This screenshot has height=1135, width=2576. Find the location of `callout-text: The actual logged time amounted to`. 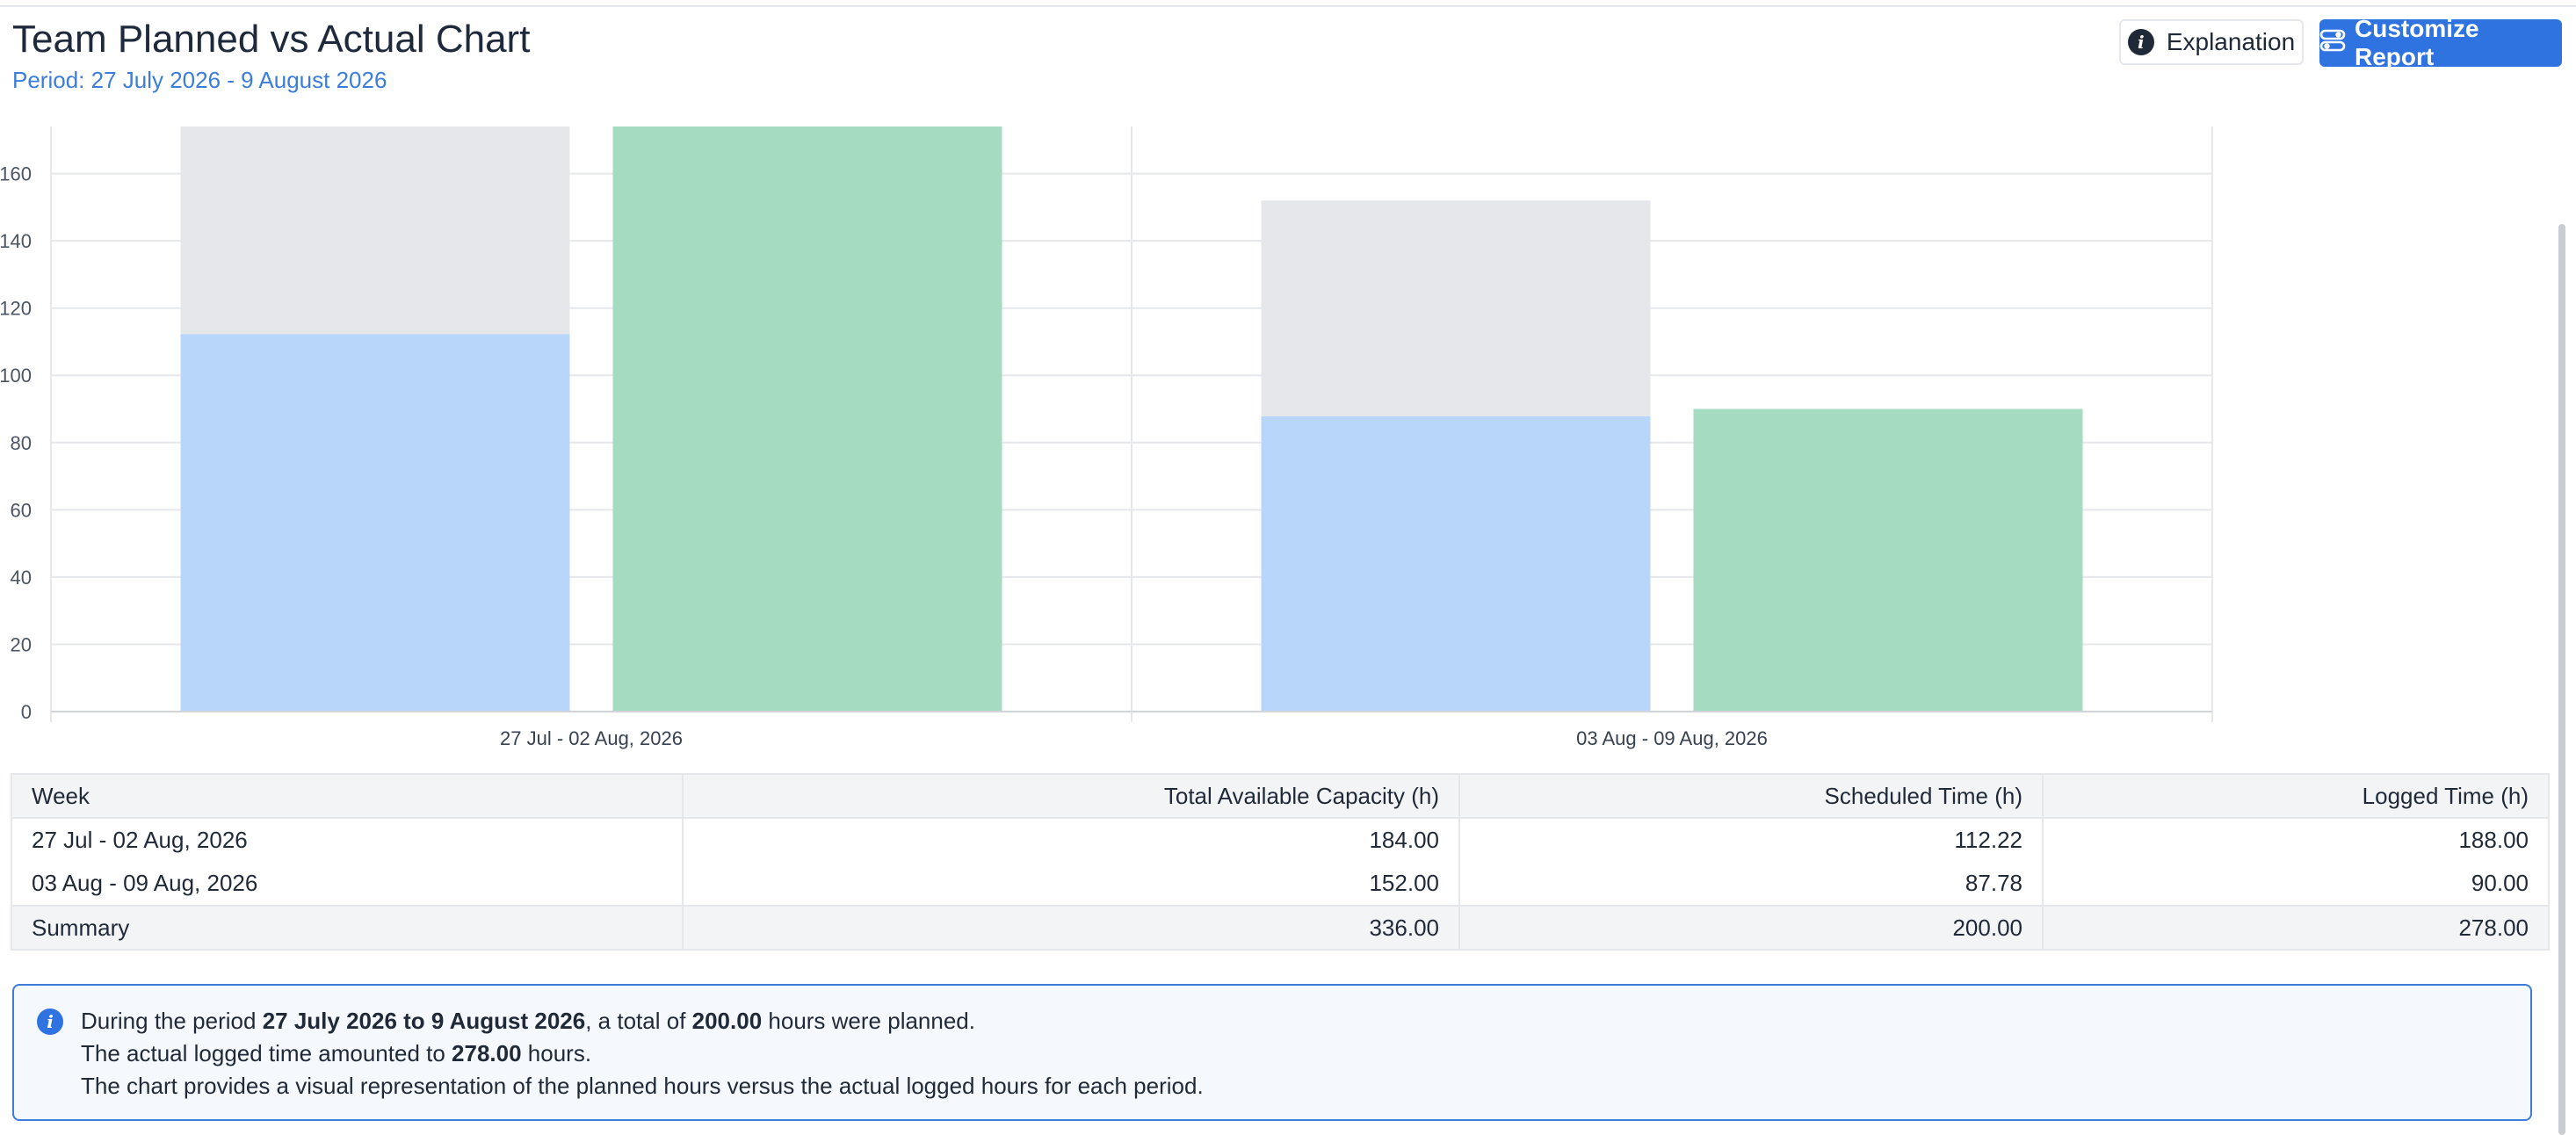

callout-text: The actual logged time amounted to is located at coordinates (266, 1053).